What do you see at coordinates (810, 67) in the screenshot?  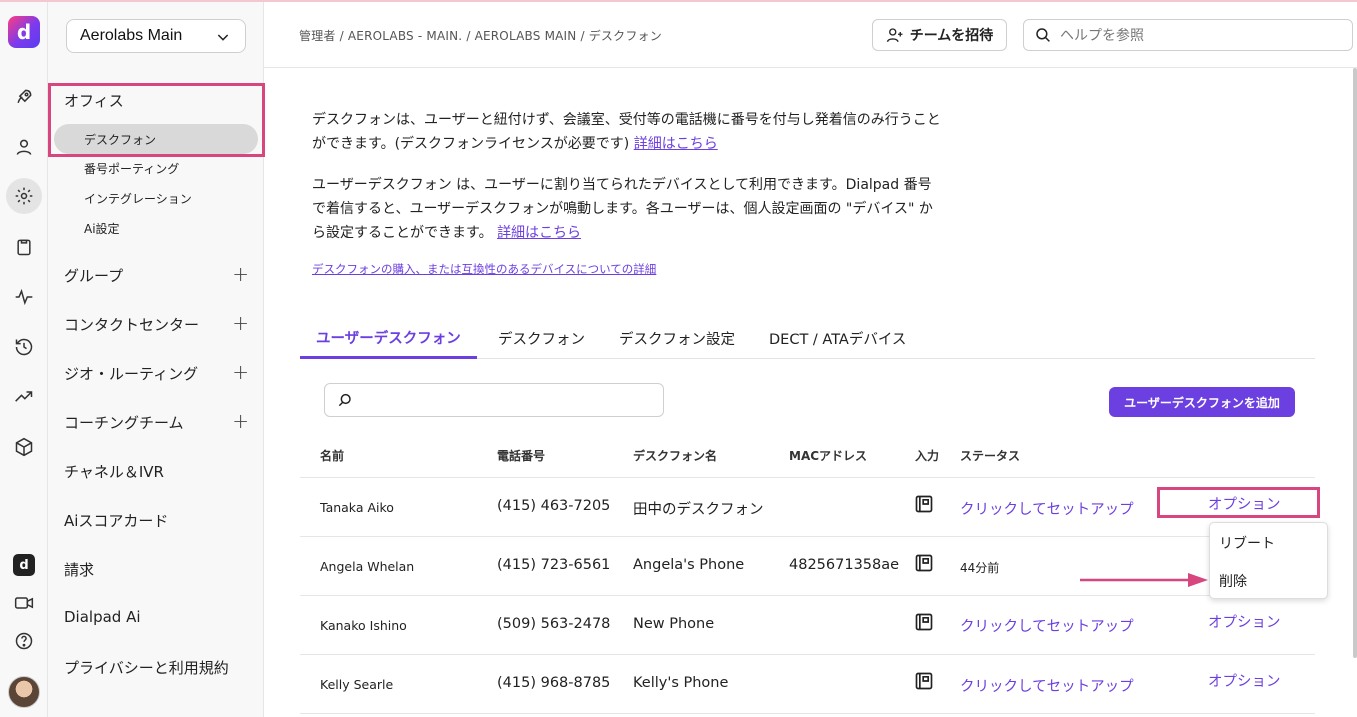 I see `header-divider` at bounding box center [810, 67].